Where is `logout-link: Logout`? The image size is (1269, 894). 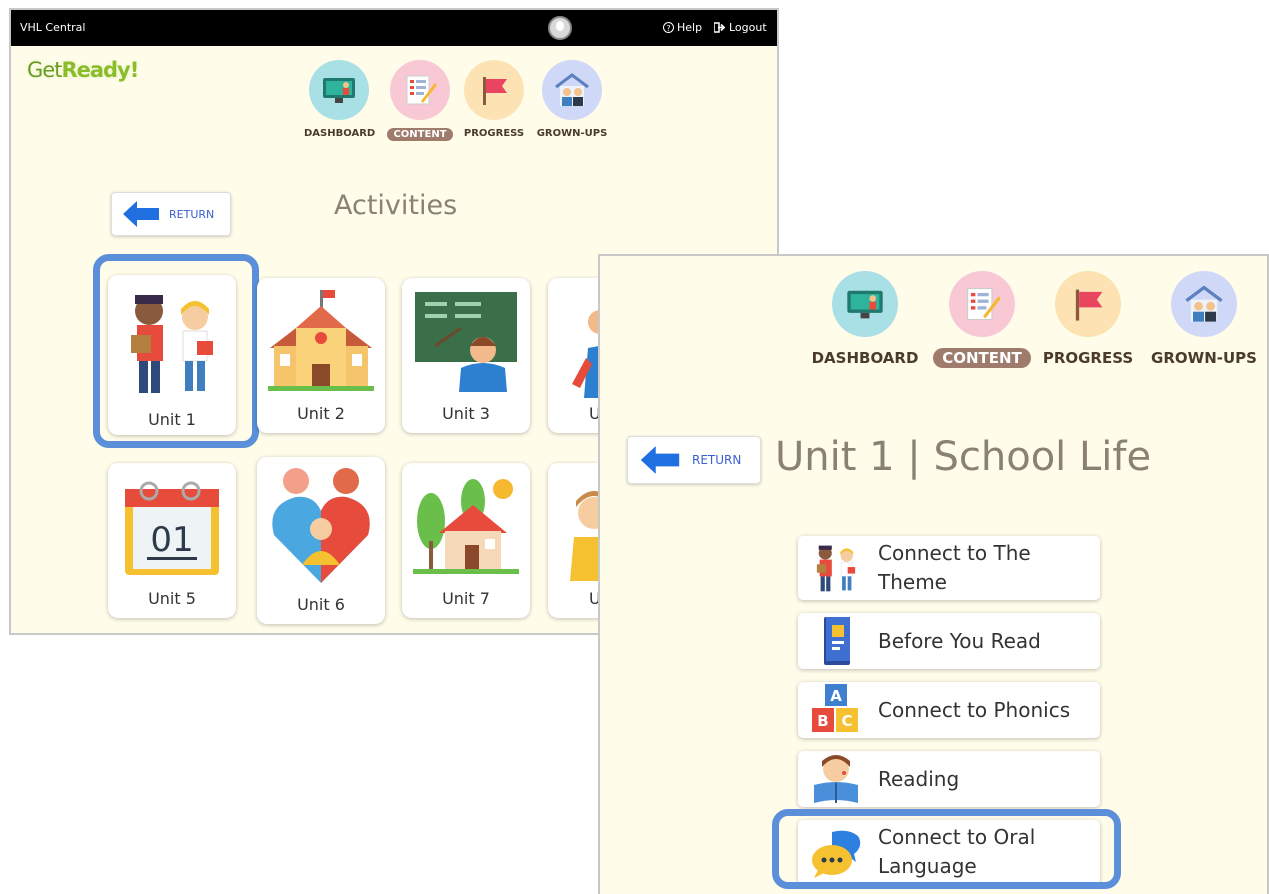
logout-link: Logout is located at coordinates (740, 27).